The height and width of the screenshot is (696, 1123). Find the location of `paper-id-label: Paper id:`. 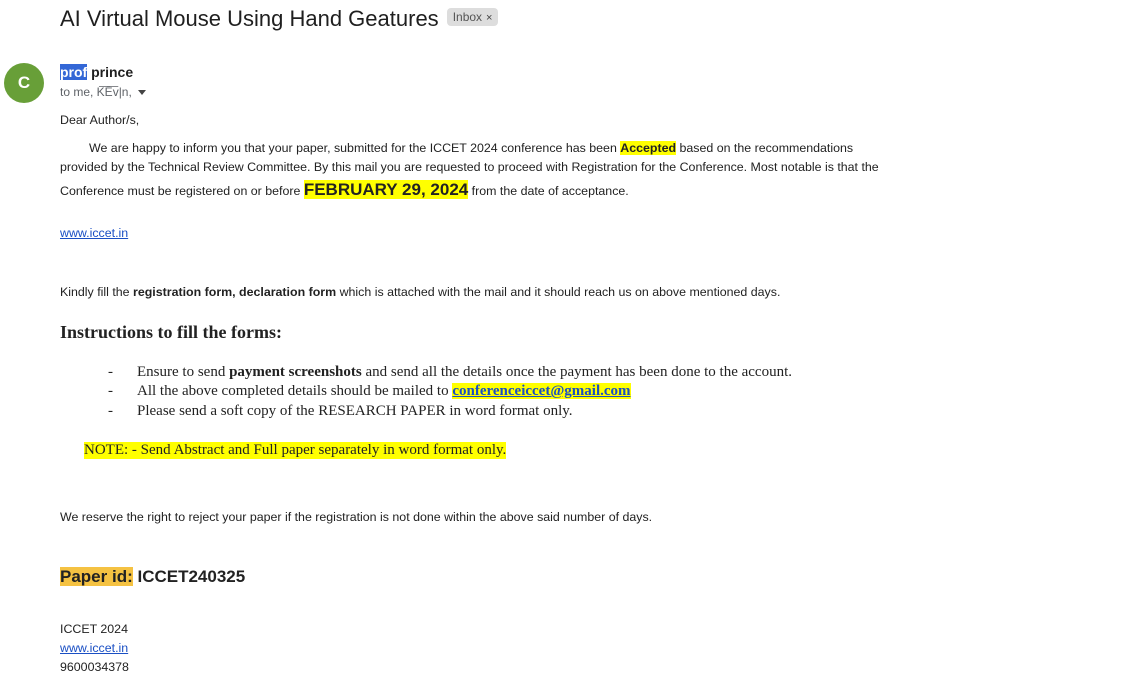

paper-id-label: Paper id: is located at coordinates (96, 576).